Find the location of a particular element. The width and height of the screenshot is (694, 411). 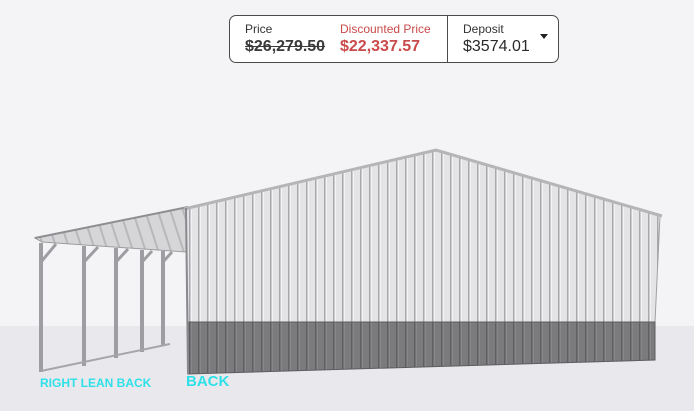

price-label: Price is located at coordinates (259, 29).